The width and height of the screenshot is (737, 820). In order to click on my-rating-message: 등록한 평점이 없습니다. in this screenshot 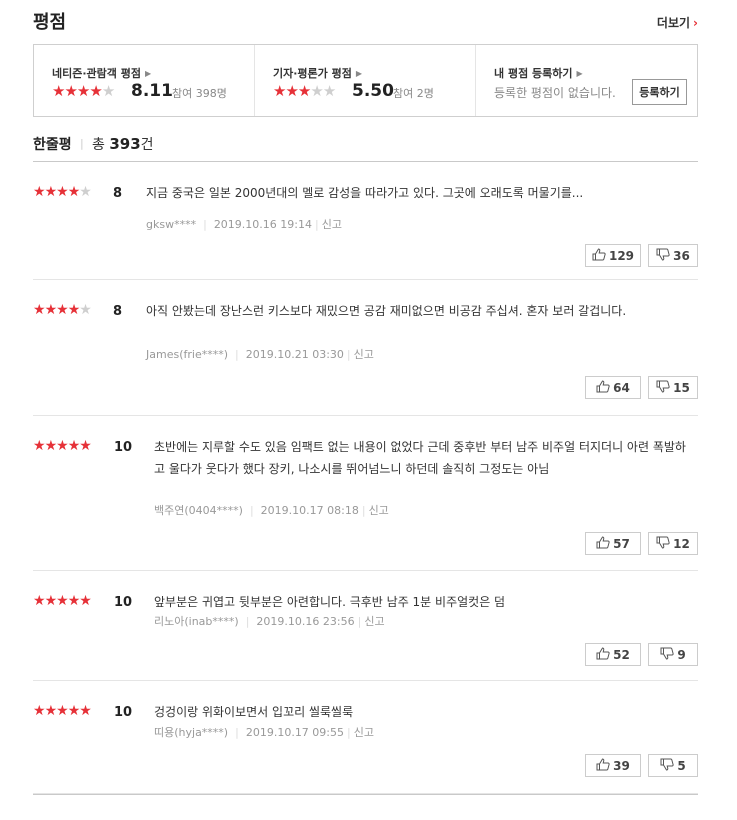, I will do `click(555, 93)`.